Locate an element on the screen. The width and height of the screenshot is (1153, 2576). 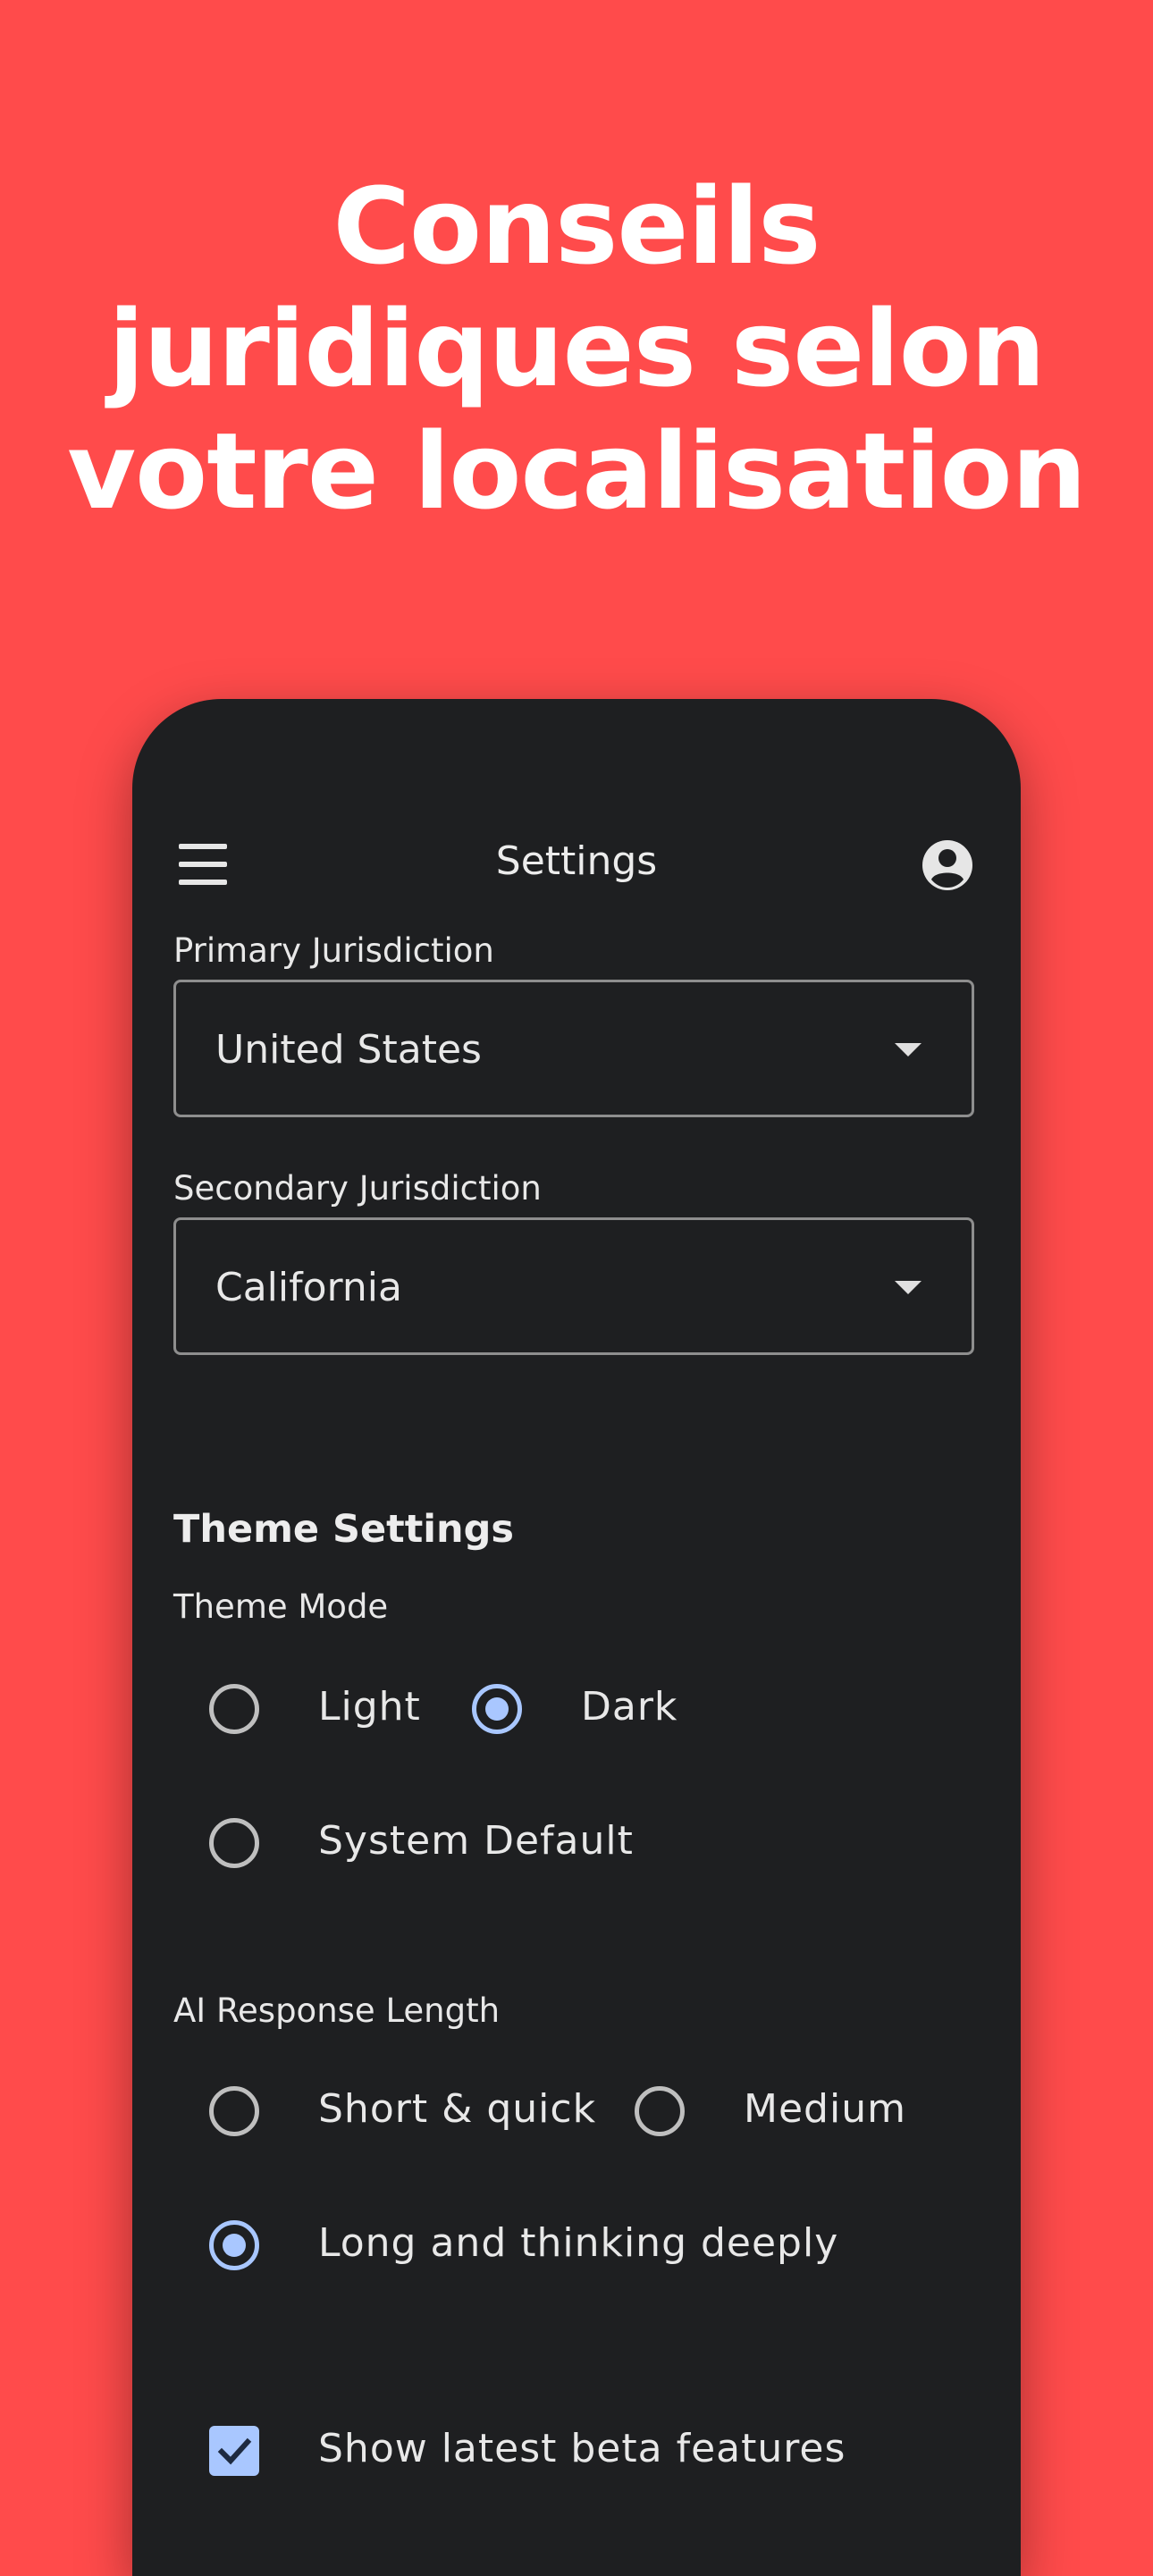
account-circle-icon is located at coordinates (948, 865).